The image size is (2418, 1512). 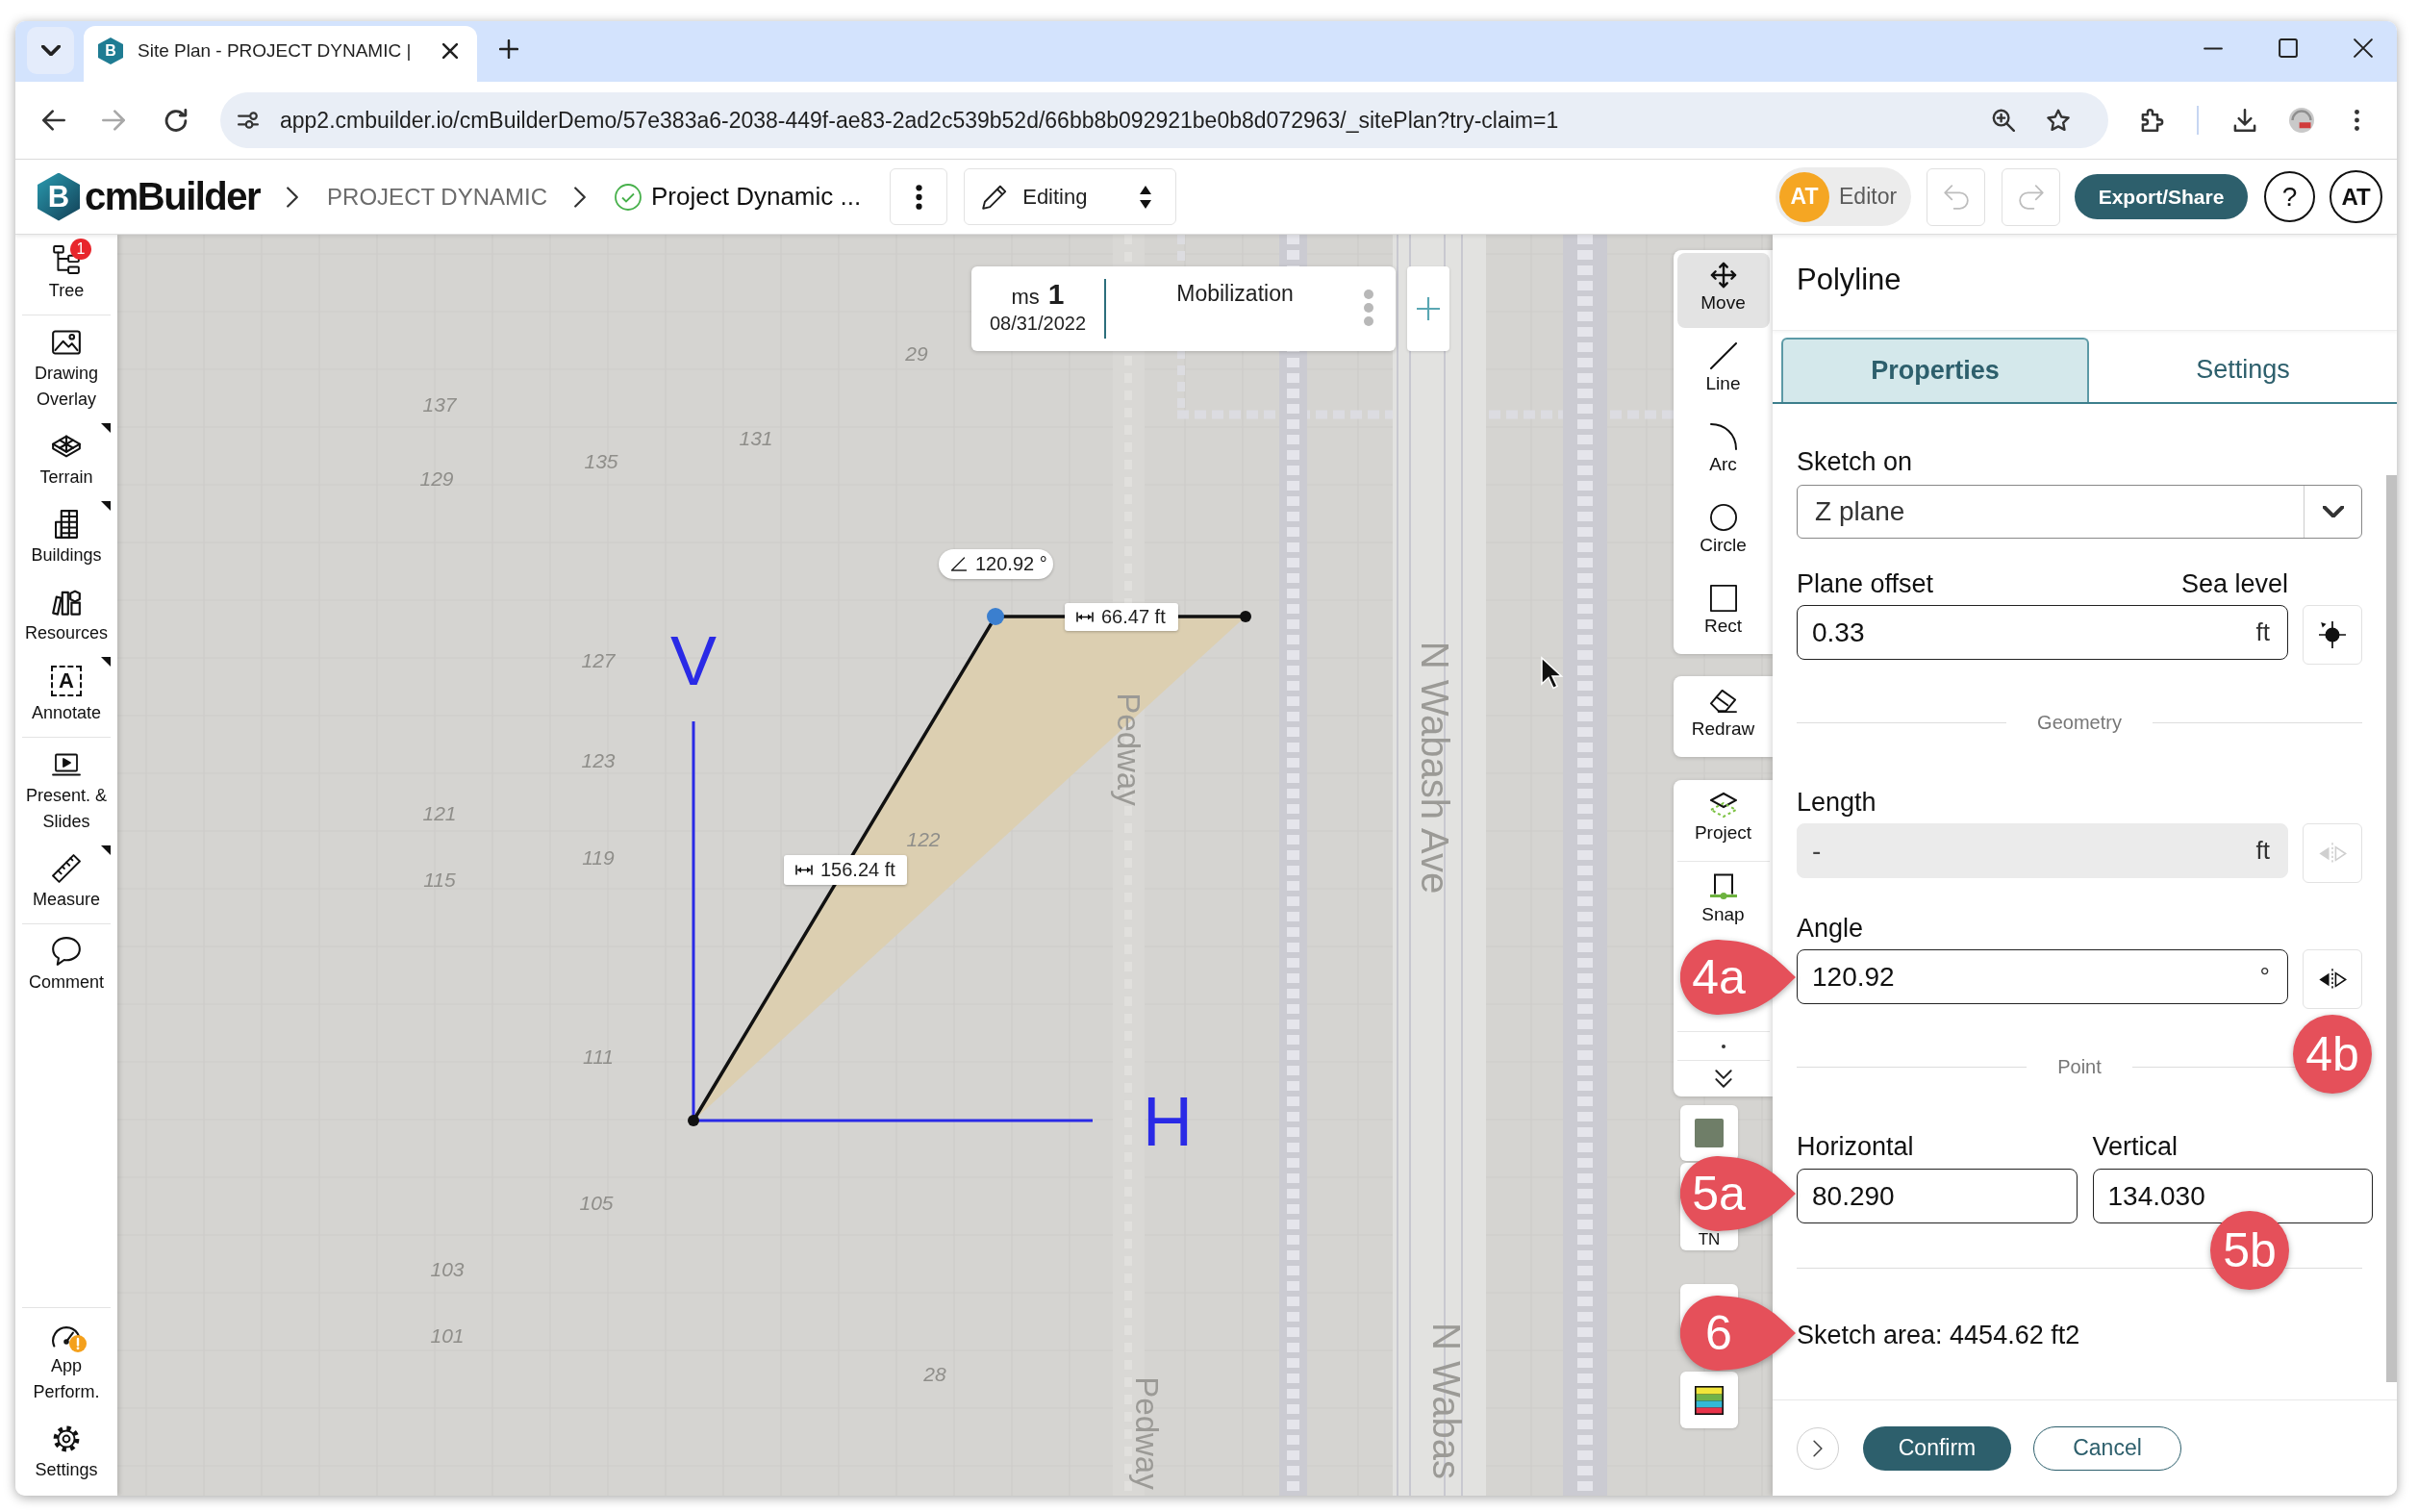 I want to click on back-arrow-icon, so click(x=53, y=121).